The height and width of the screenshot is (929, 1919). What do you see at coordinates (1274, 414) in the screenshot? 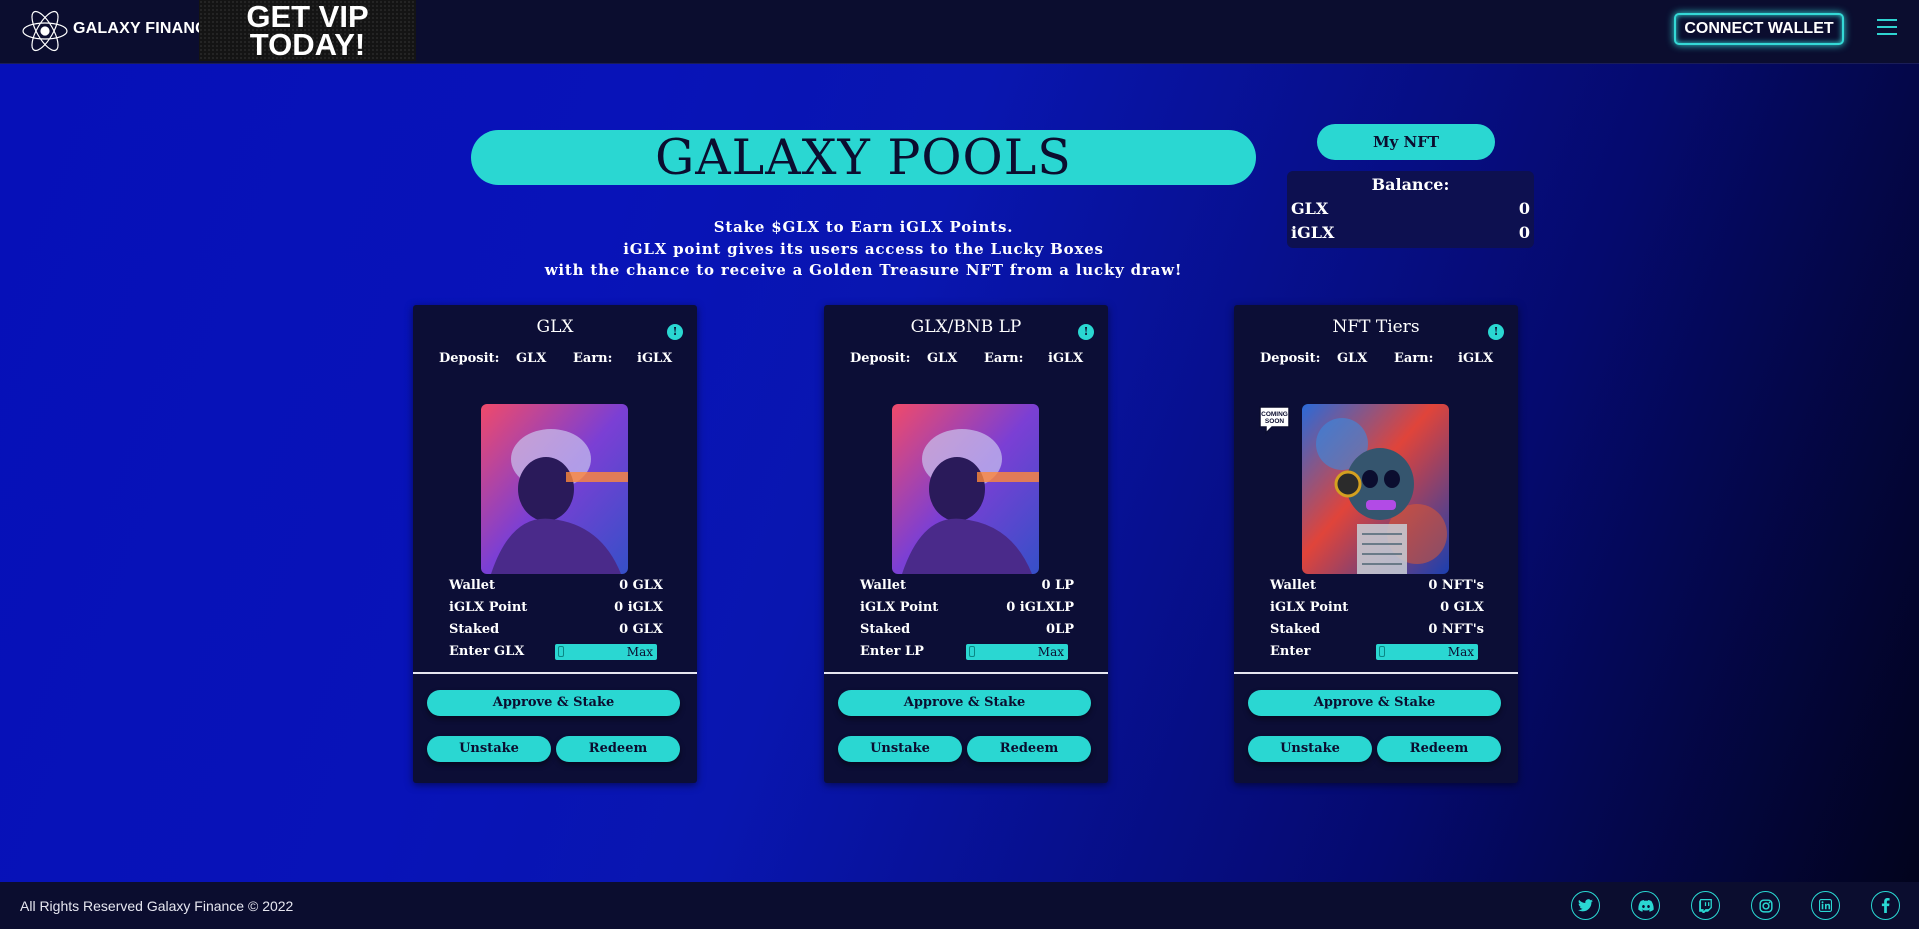
I see `coming-soon-line-1: COMING` at bounding box center [1274, 414].